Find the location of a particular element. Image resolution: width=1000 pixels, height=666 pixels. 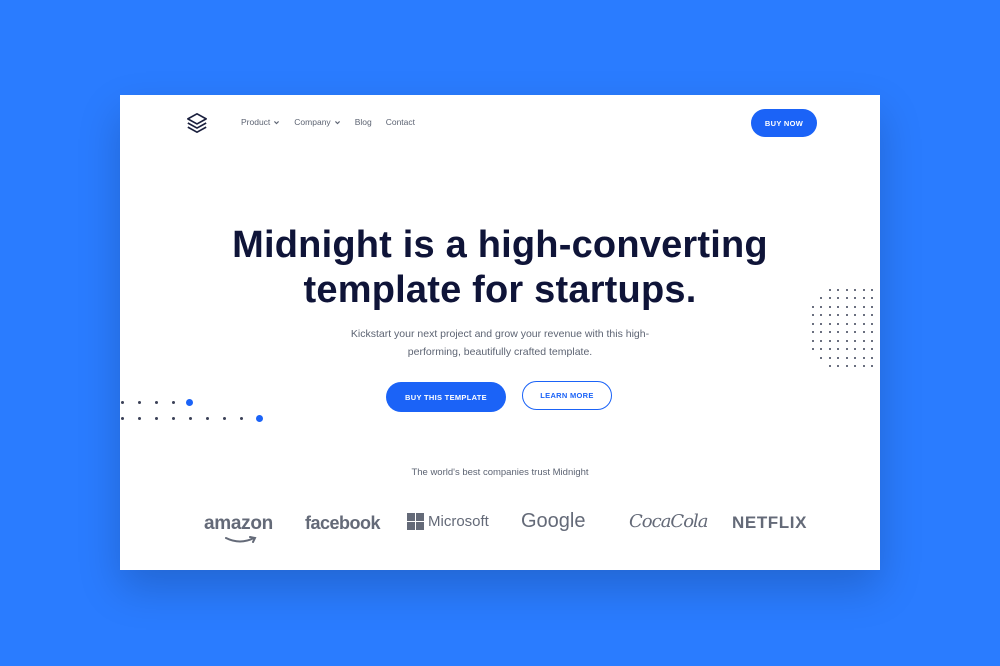

nav-item-label: Contact is located at coordinates (400, 122).